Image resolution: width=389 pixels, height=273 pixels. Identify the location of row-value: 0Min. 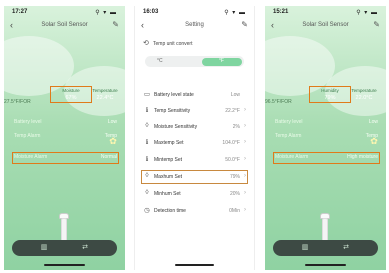
(234, 211).